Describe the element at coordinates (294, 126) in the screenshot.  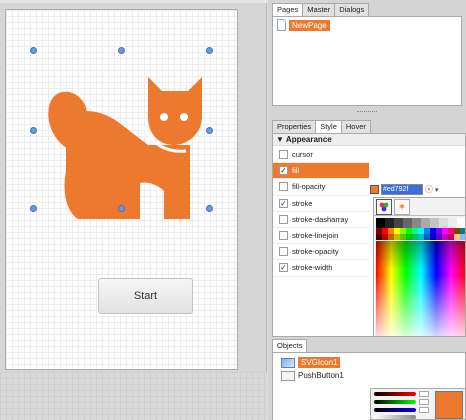
I see `tab-properties: Properties` at that location.